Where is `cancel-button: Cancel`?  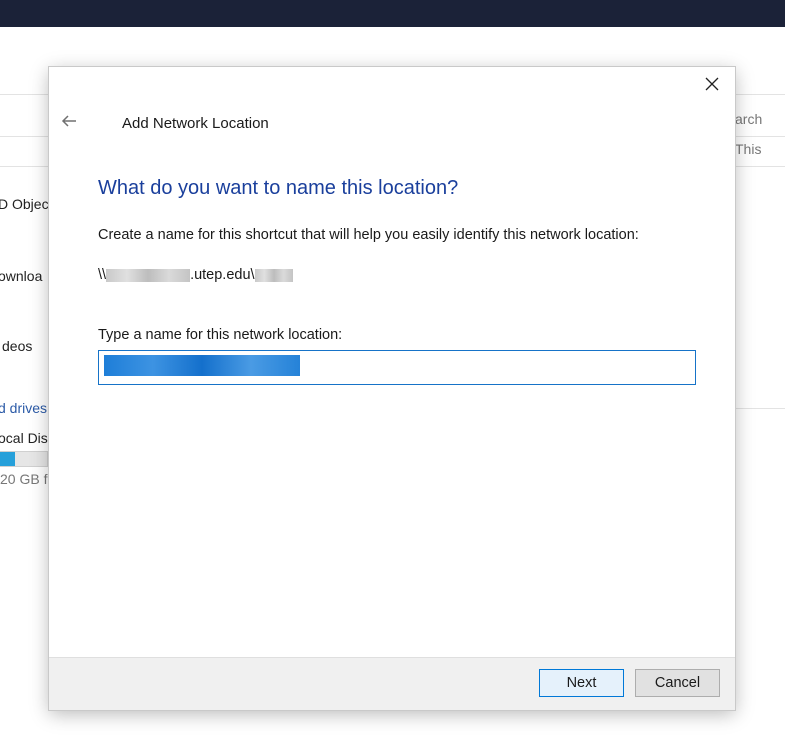 cancel-button: Cancel is located at coordinates (677, 683).